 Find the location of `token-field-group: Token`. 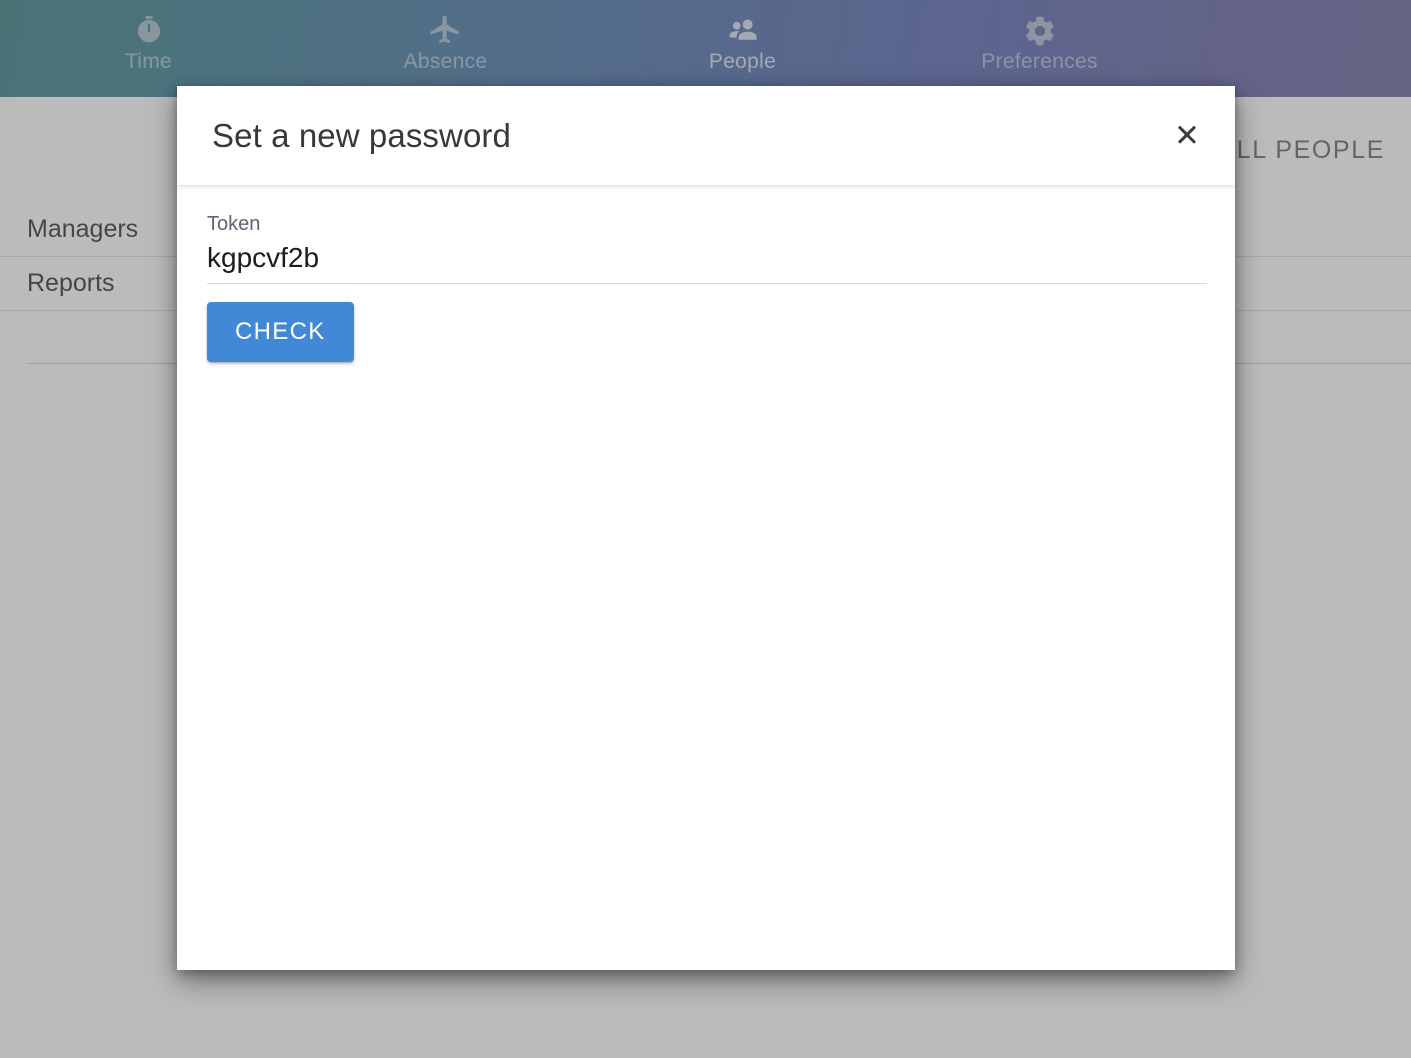

token-field-group: Token is located at coordinates (707, 247).